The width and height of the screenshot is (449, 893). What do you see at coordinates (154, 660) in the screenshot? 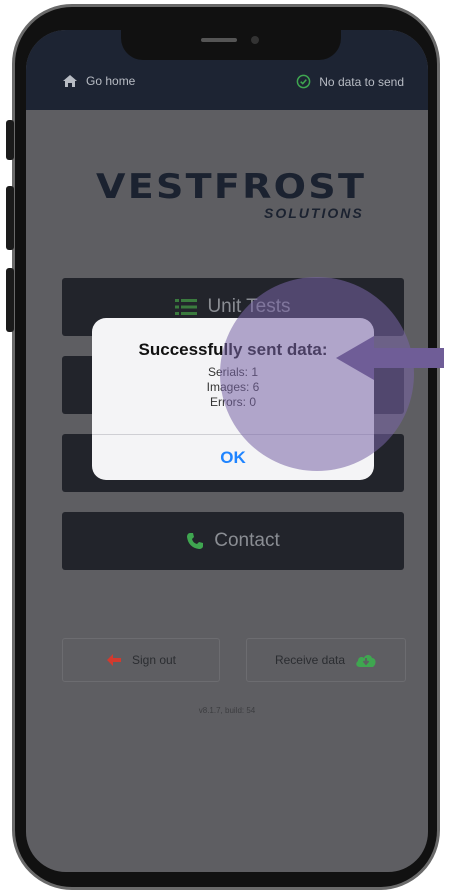
I see `sign-out-label: Sign out` at bounding box center [154, 660].